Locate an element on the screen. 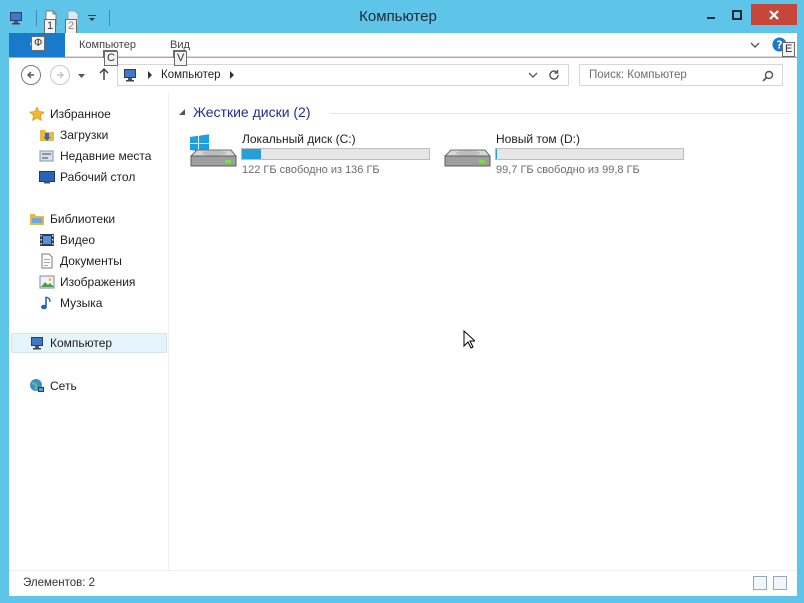  sidebar-item-videos: Видео is located at coordinates (67, 240).